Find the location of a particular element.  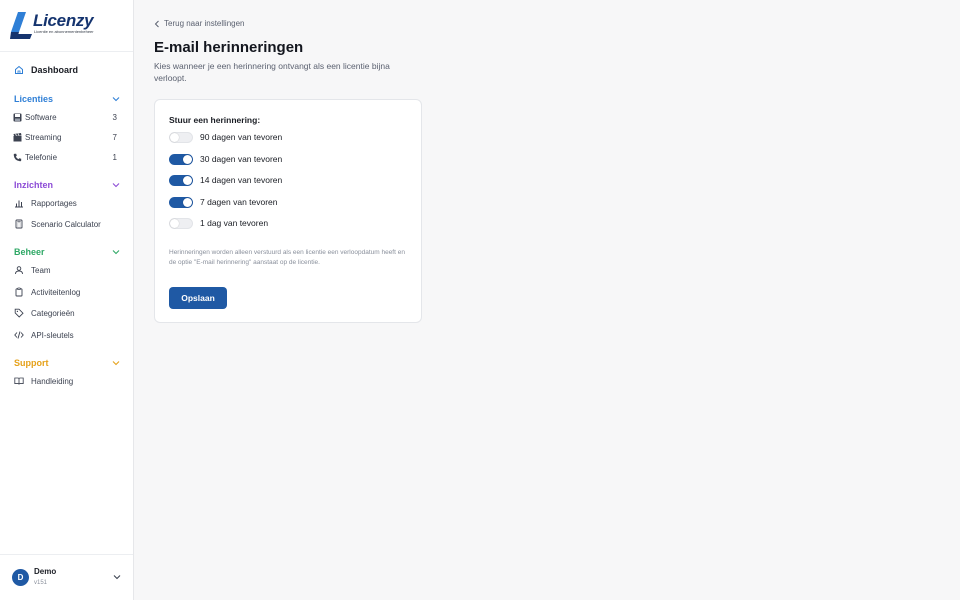

chevron-left-icon is located at coordinates (156, 23).